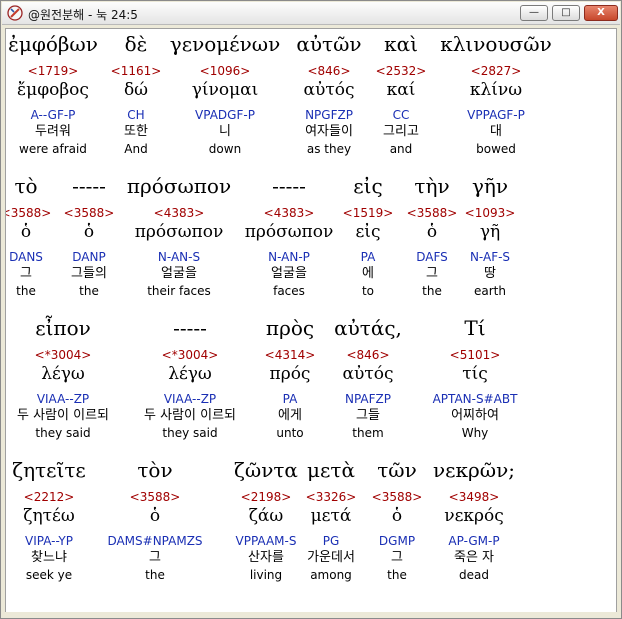  Describe the element at coordinates (496, 131) in the screenshot. I see `korean-gloss: 대` at that location.